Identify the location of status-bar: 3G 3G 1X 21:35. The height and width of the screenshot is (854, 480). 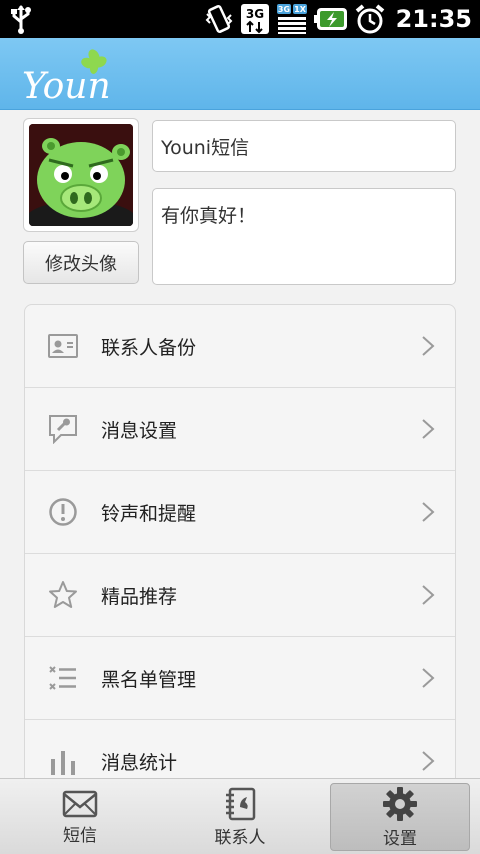
(240, 19).